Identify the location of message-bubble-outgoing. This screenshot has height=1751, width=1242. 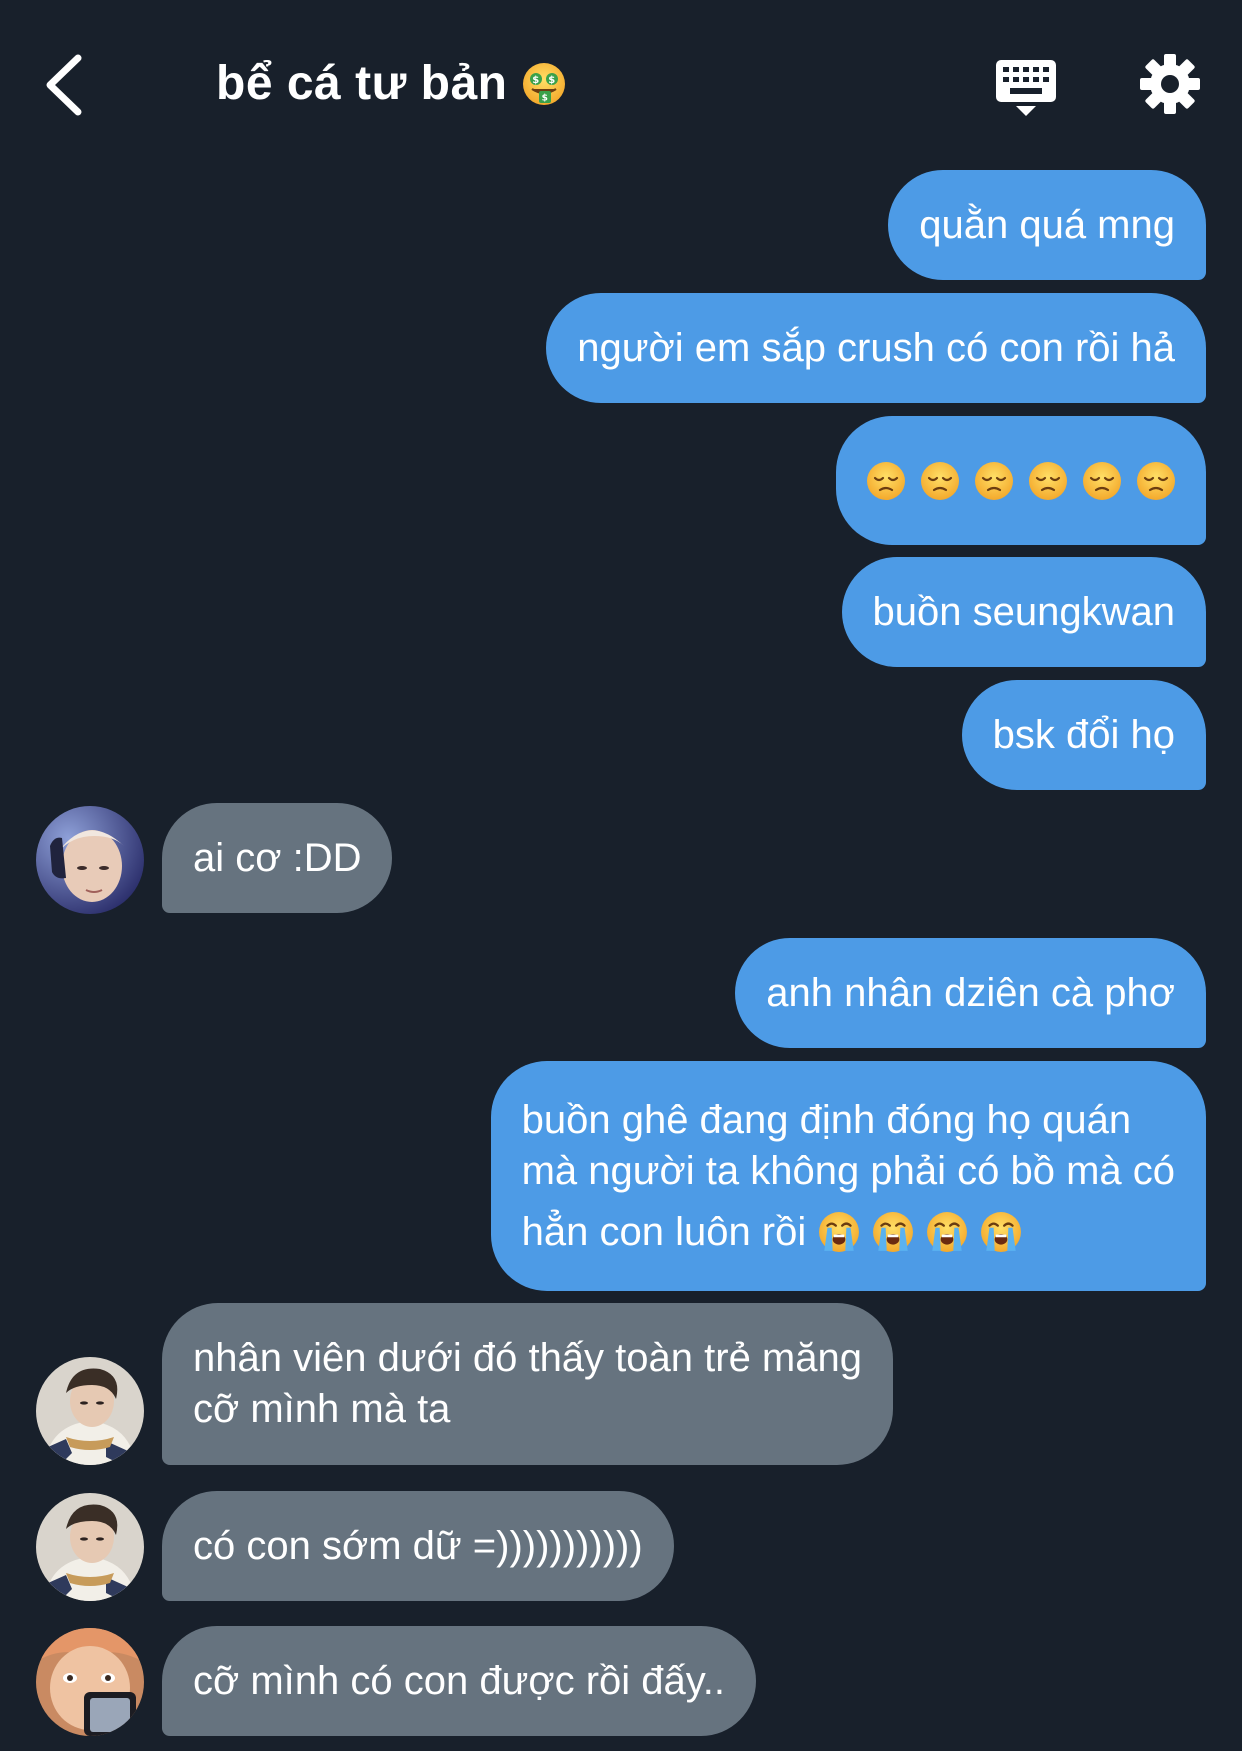
(1021, 480).